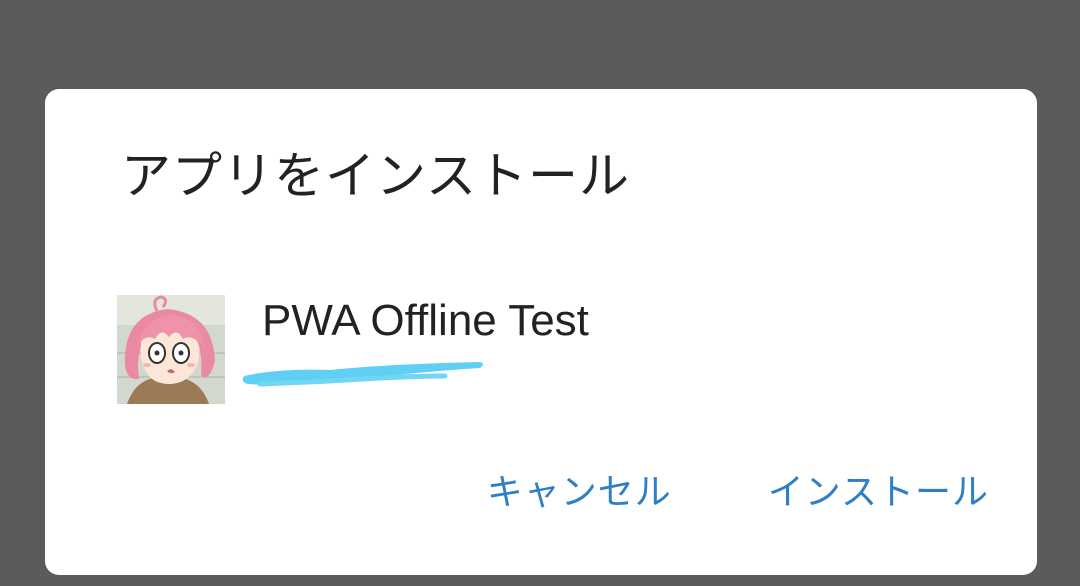  What do you see at coordinates (362, 374) in the screenshot?
I see `redaction-scribble` at bounding box center [362, 374].